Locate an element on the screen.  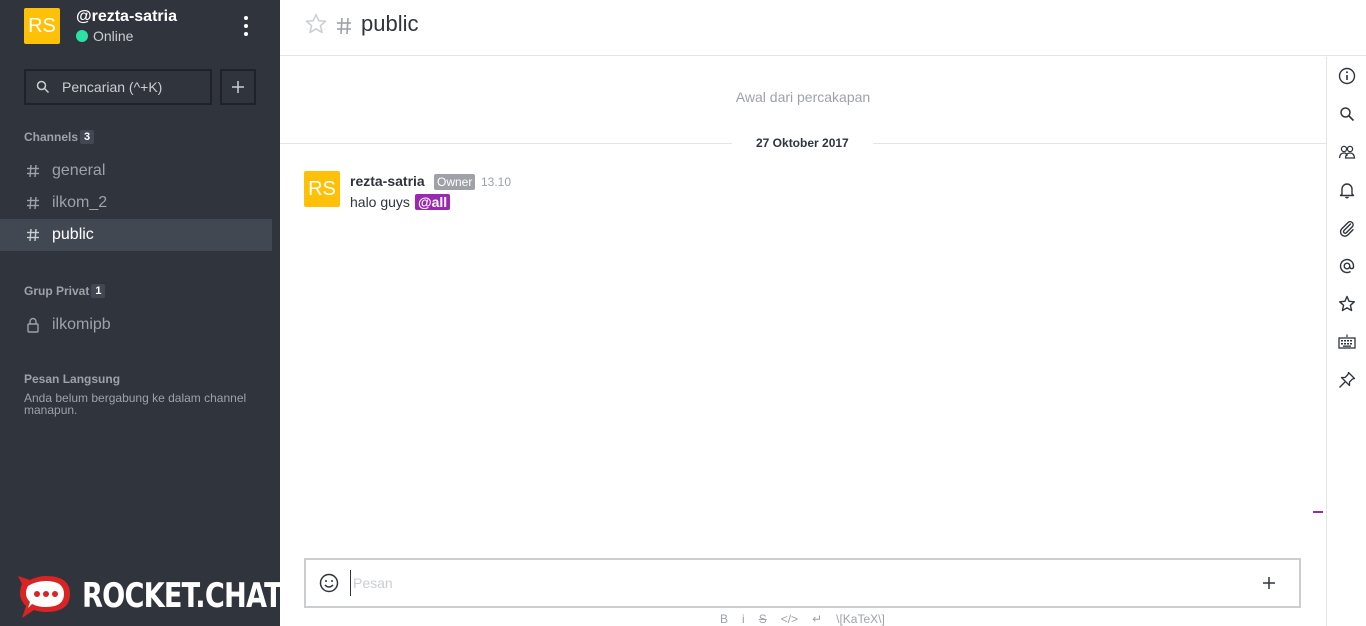
username: @rezta-satria is located at coordinates (126, 16).